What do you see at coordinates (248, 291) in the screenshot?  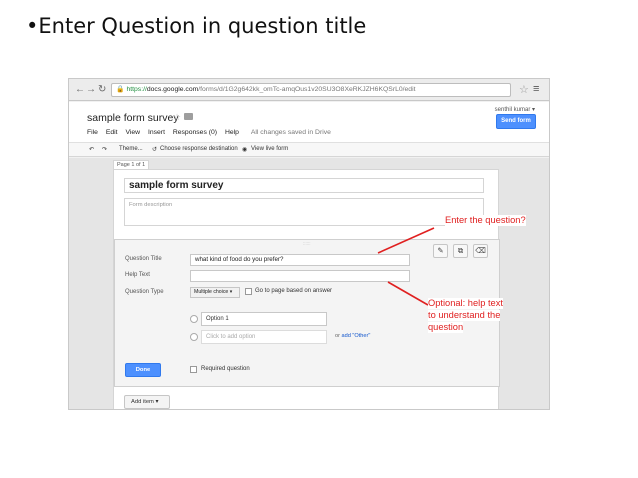 I see `page-branch-checkbox` at bounding box center [248, 291].